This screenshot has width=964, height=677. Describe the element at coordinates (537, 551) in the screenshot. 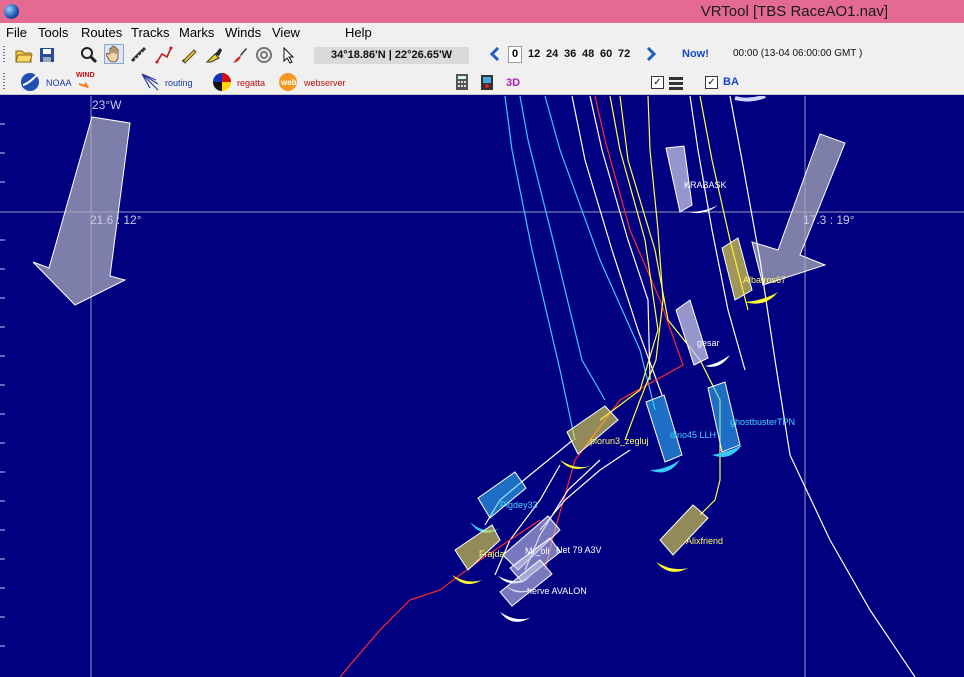

I see `boat-label-mr-oli: Mr_oli` at that location.